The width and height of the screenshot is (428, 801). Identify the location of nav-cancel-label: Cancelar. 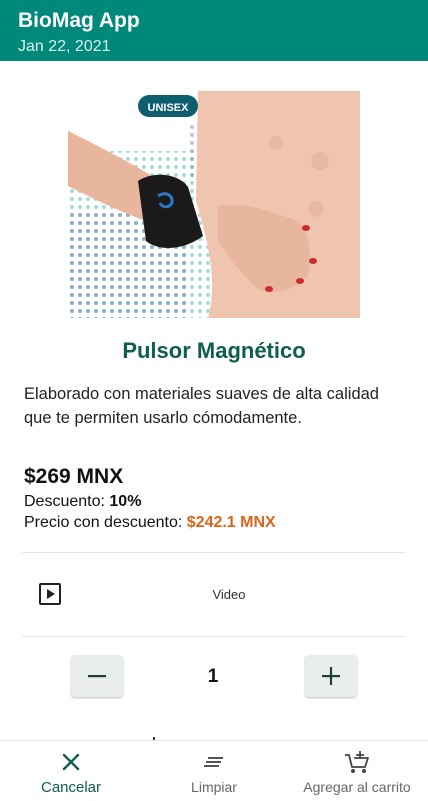
(71, 787).